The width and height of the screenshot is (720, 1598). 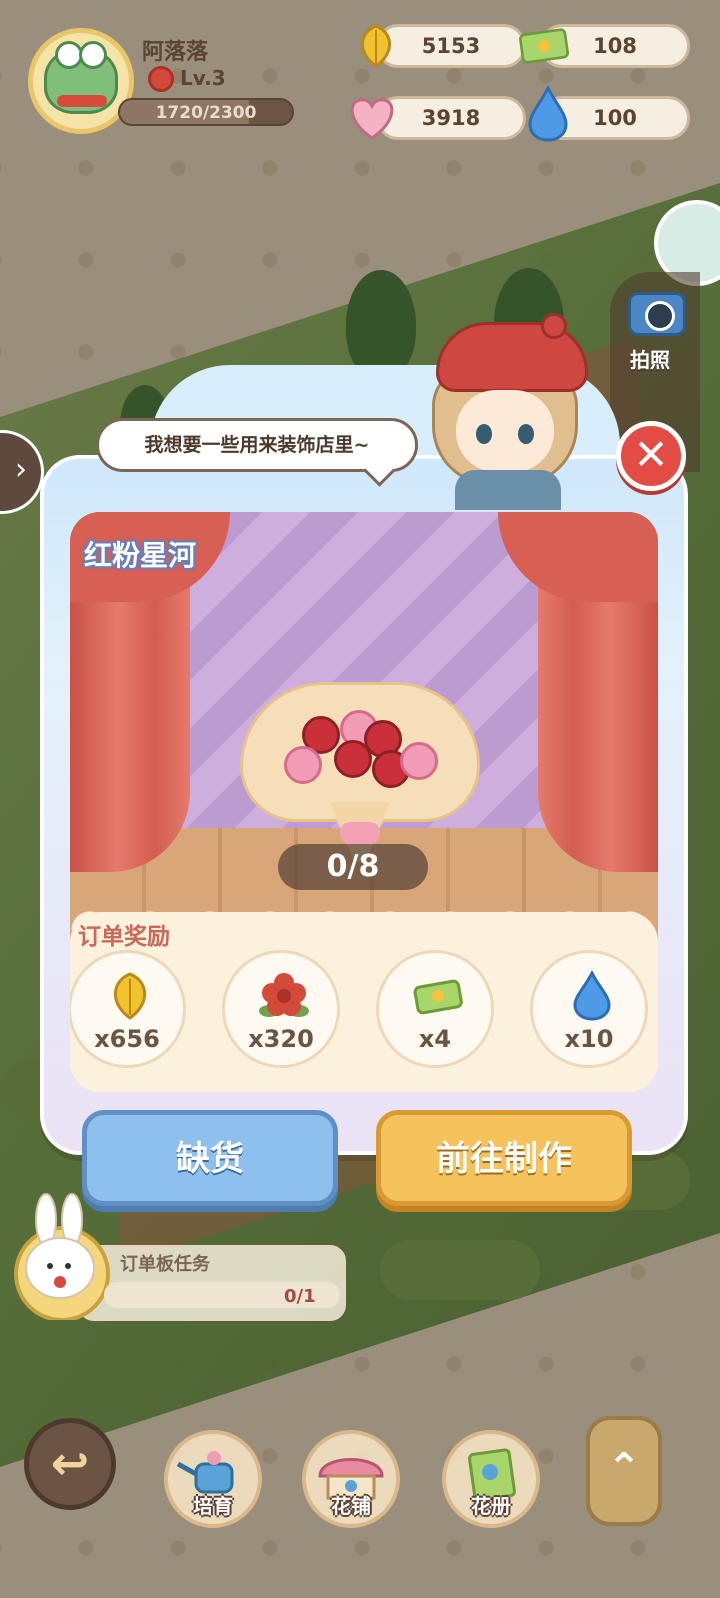 What do you see at coordinates (213, 1506) in the screenshot?
I see `cultivate-label: 培育` at bounding box center [213, 1506].